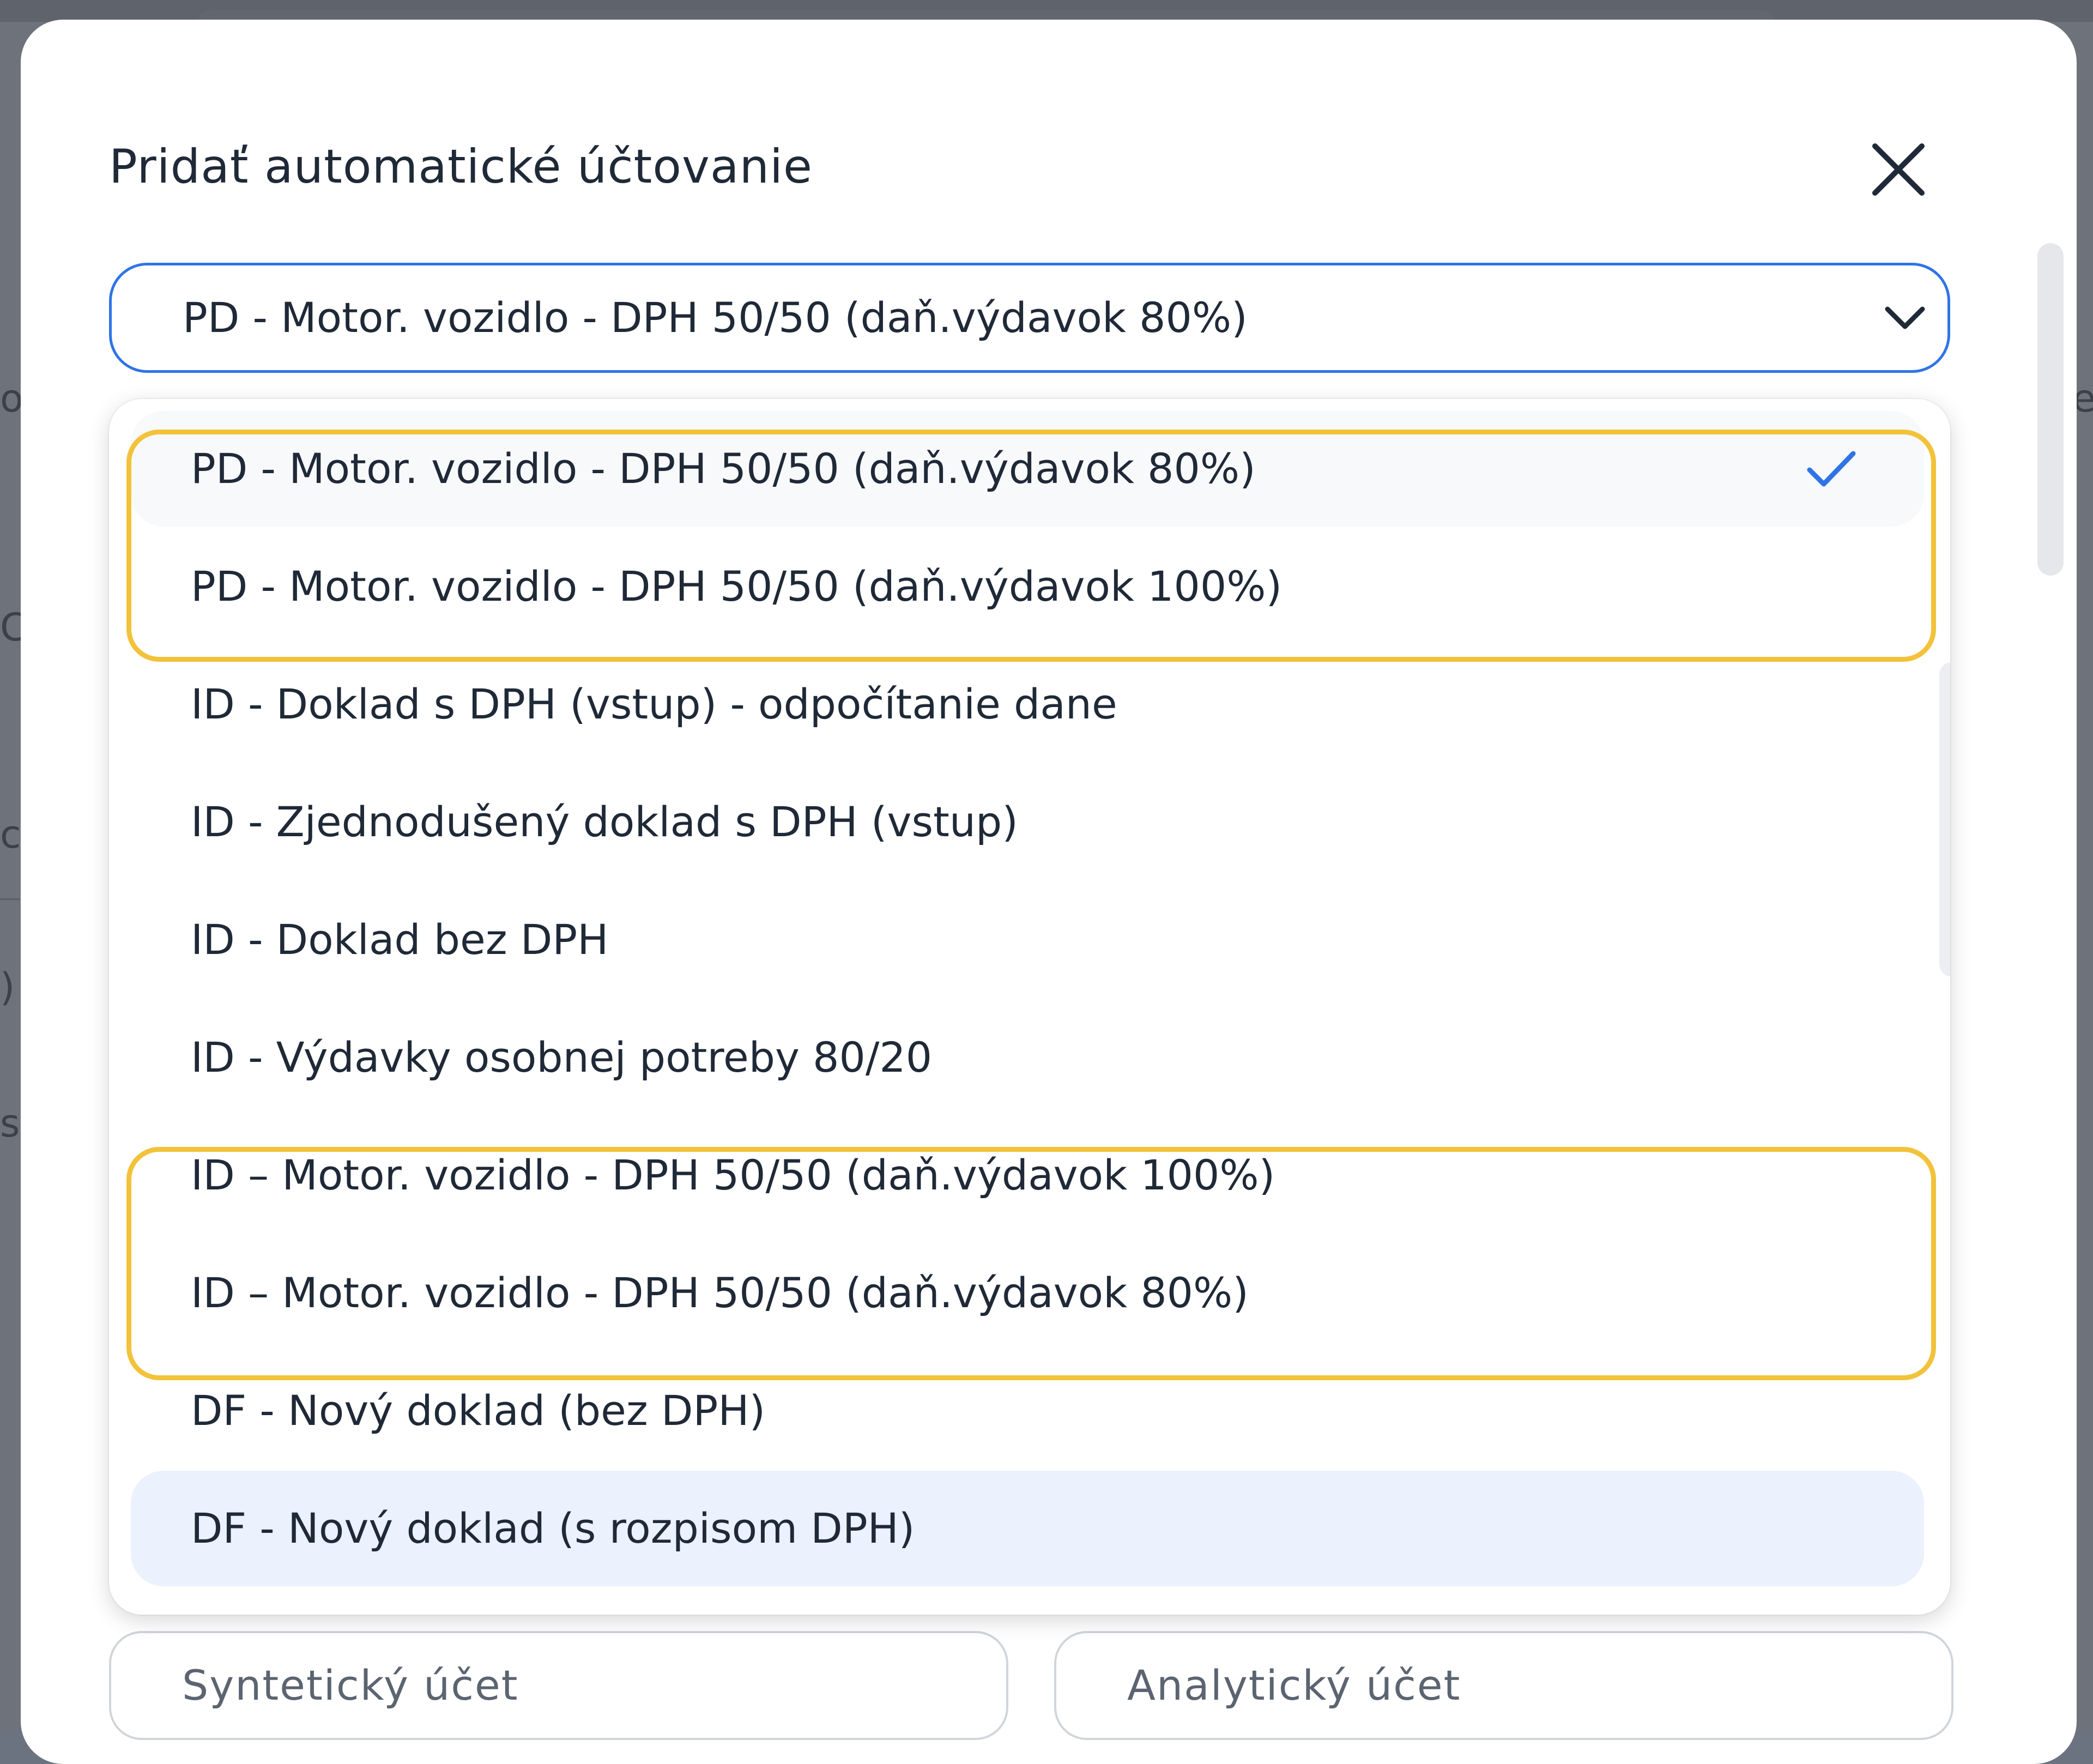 This screenshot has width=2093, height=1764. I want to click on background-divider, so click(10, 899).